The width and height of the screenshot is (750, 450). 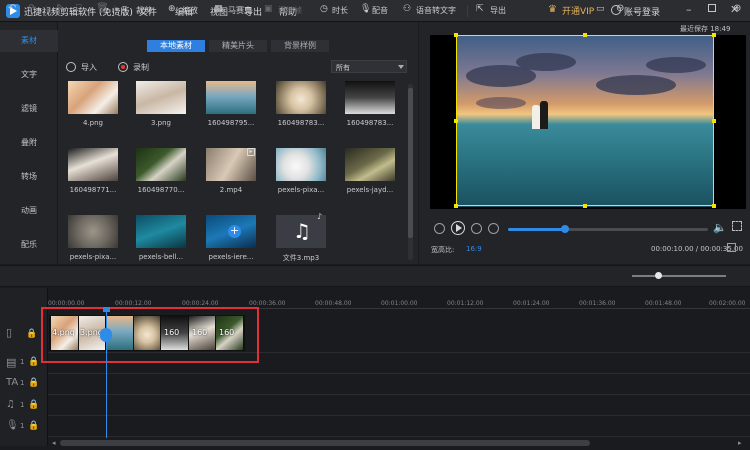 I want to click on sidebar-item-material: 素材, so click(x=29, y=41).